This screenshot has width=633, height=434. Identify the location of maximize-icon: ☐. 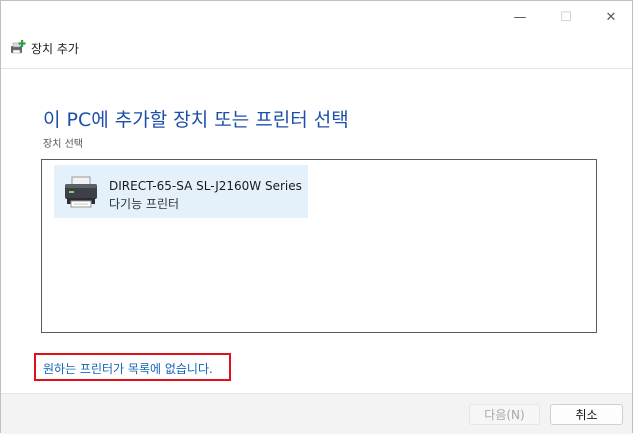
(566, 17).